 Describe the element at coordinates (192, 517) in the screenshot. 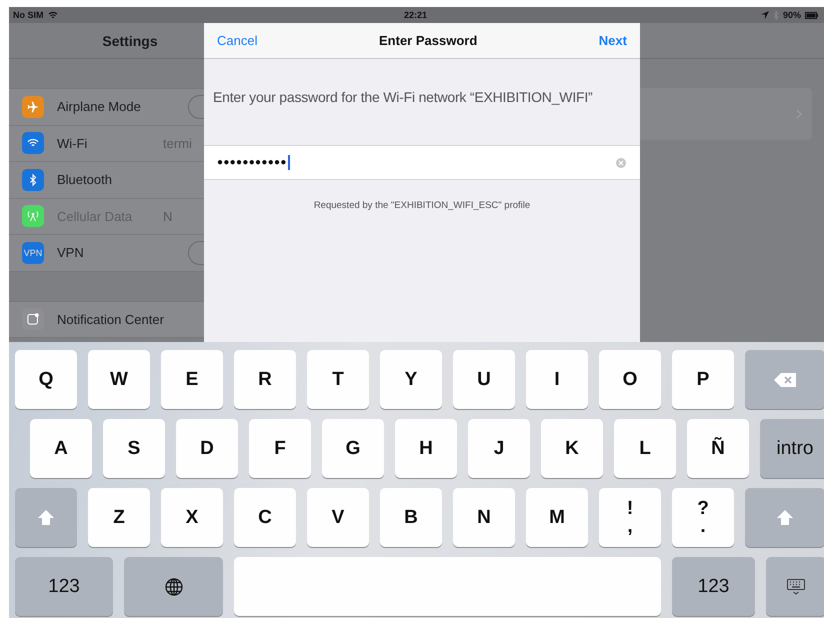

I see `key: X` at that location.